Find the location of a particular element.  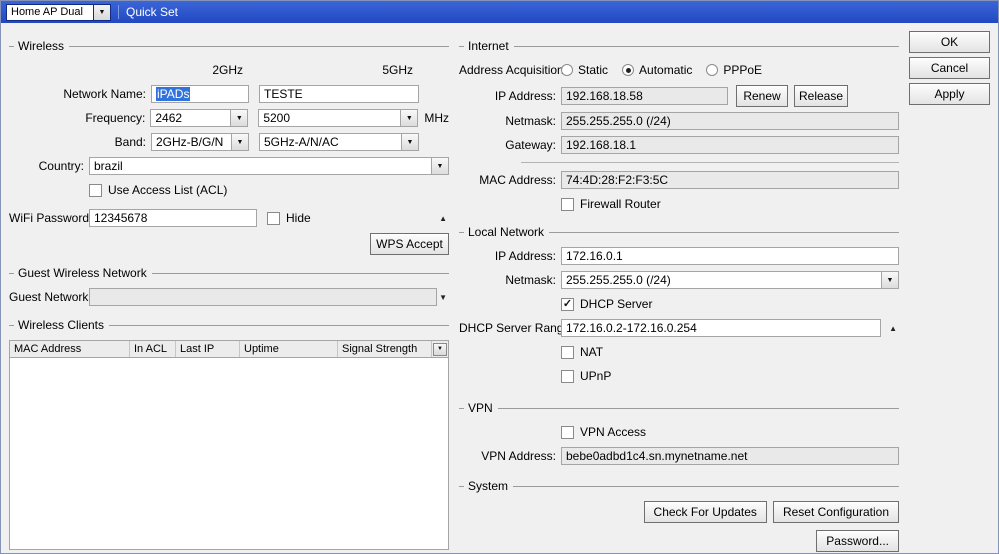

lan-netmask-combo: 255.255.255.0 (/24) ▼ is located at coordinates (730, 280).